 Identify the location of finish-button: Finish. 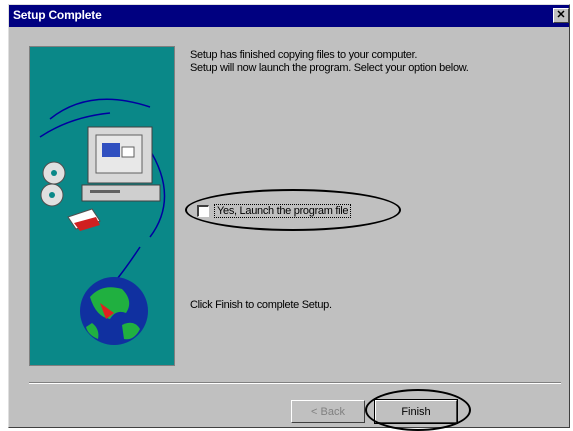
(416, 411).